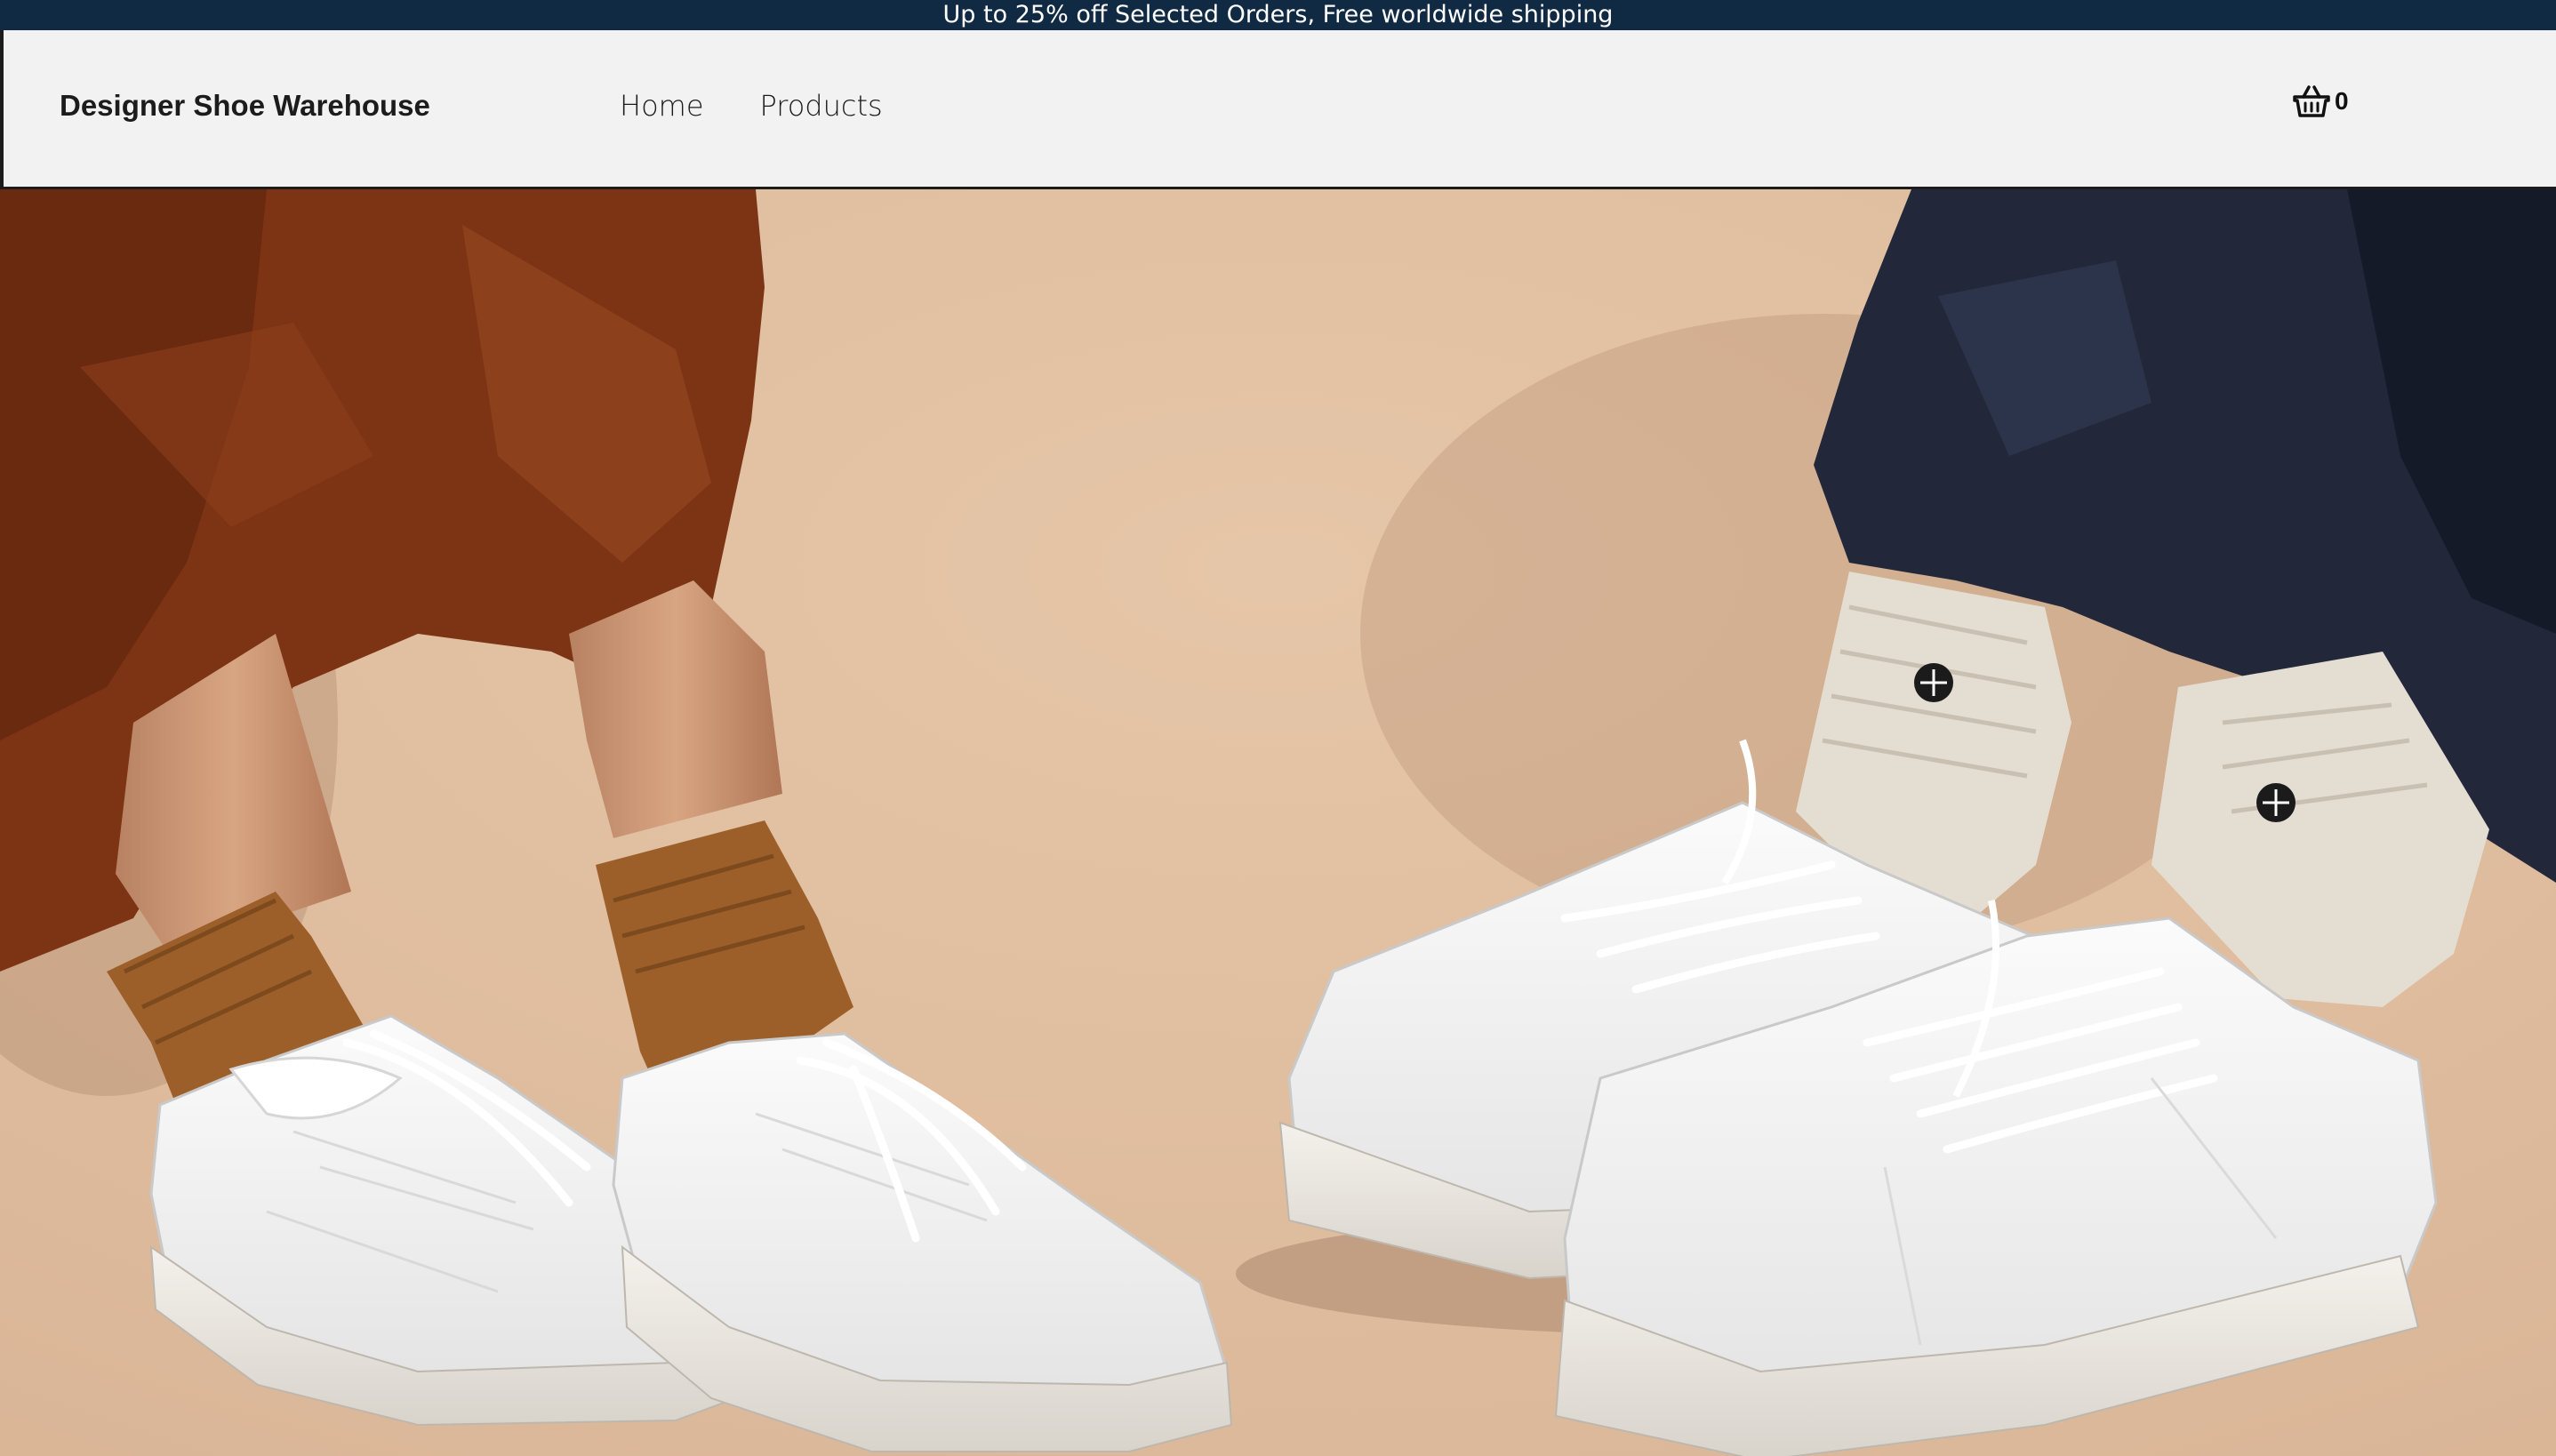  I want to click on cart-button: 0, so click(2320, 101).